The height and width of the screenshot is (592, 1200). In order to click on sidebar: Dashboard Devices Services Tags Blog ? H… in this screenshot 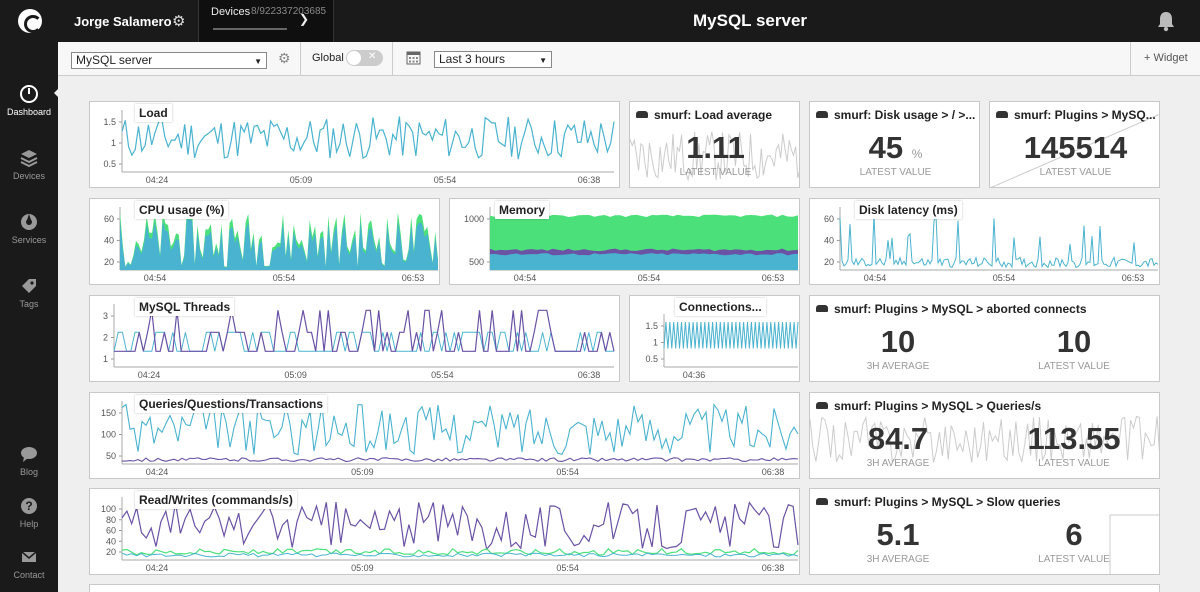, I will do `click(29, 317)`.